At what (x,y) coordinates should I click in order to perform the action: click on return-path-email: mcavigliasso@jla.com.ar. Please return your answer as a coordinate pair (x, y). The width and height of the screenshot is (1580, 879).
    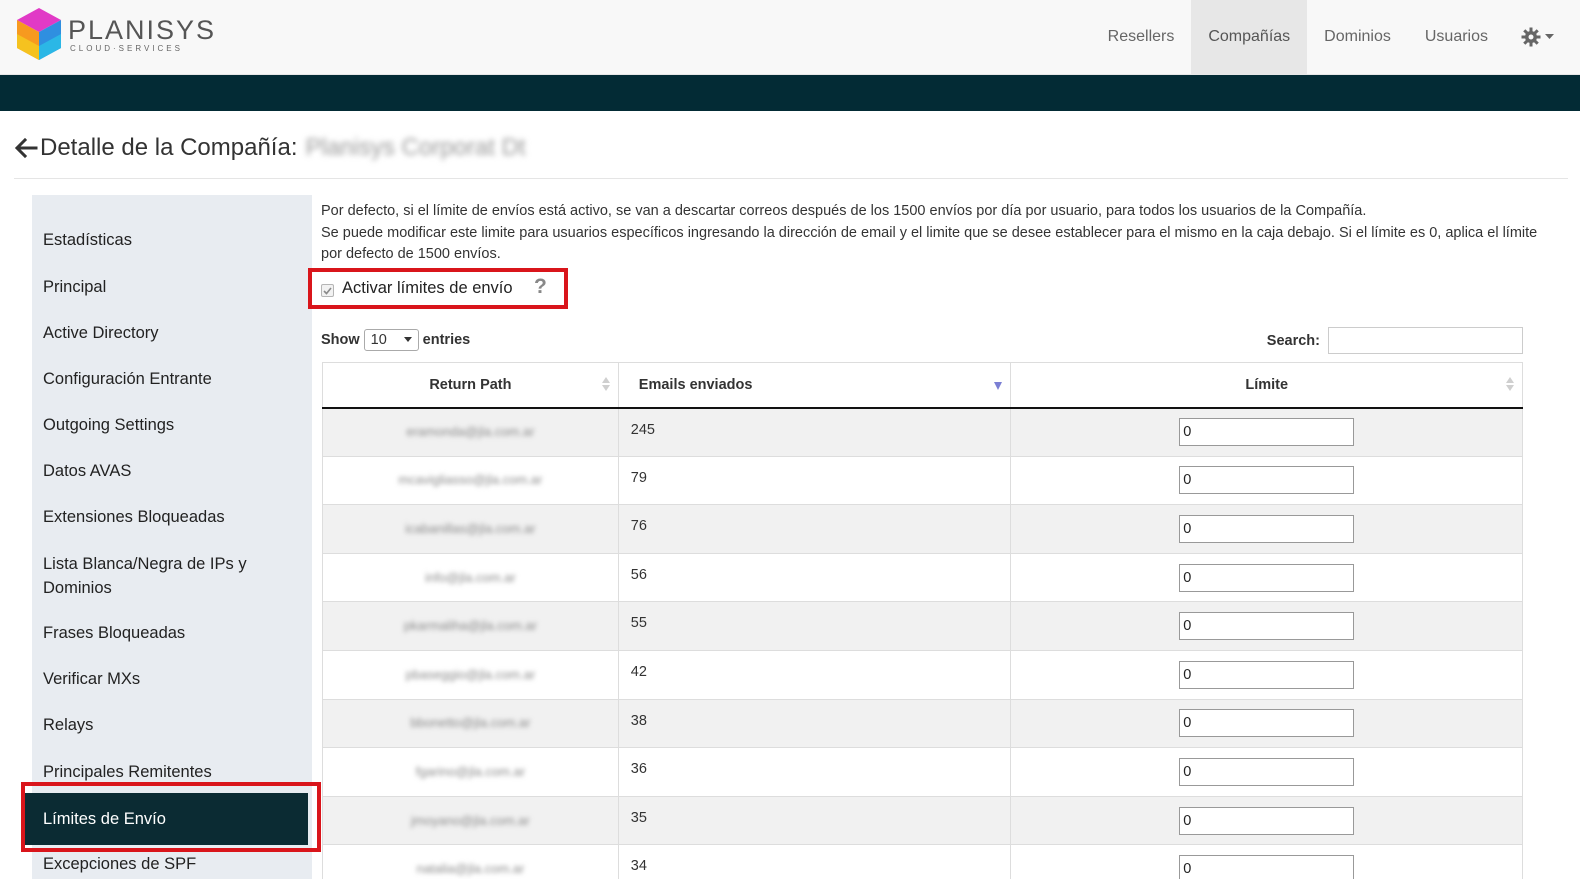
    Looking at the image, I should click on (470, 480).